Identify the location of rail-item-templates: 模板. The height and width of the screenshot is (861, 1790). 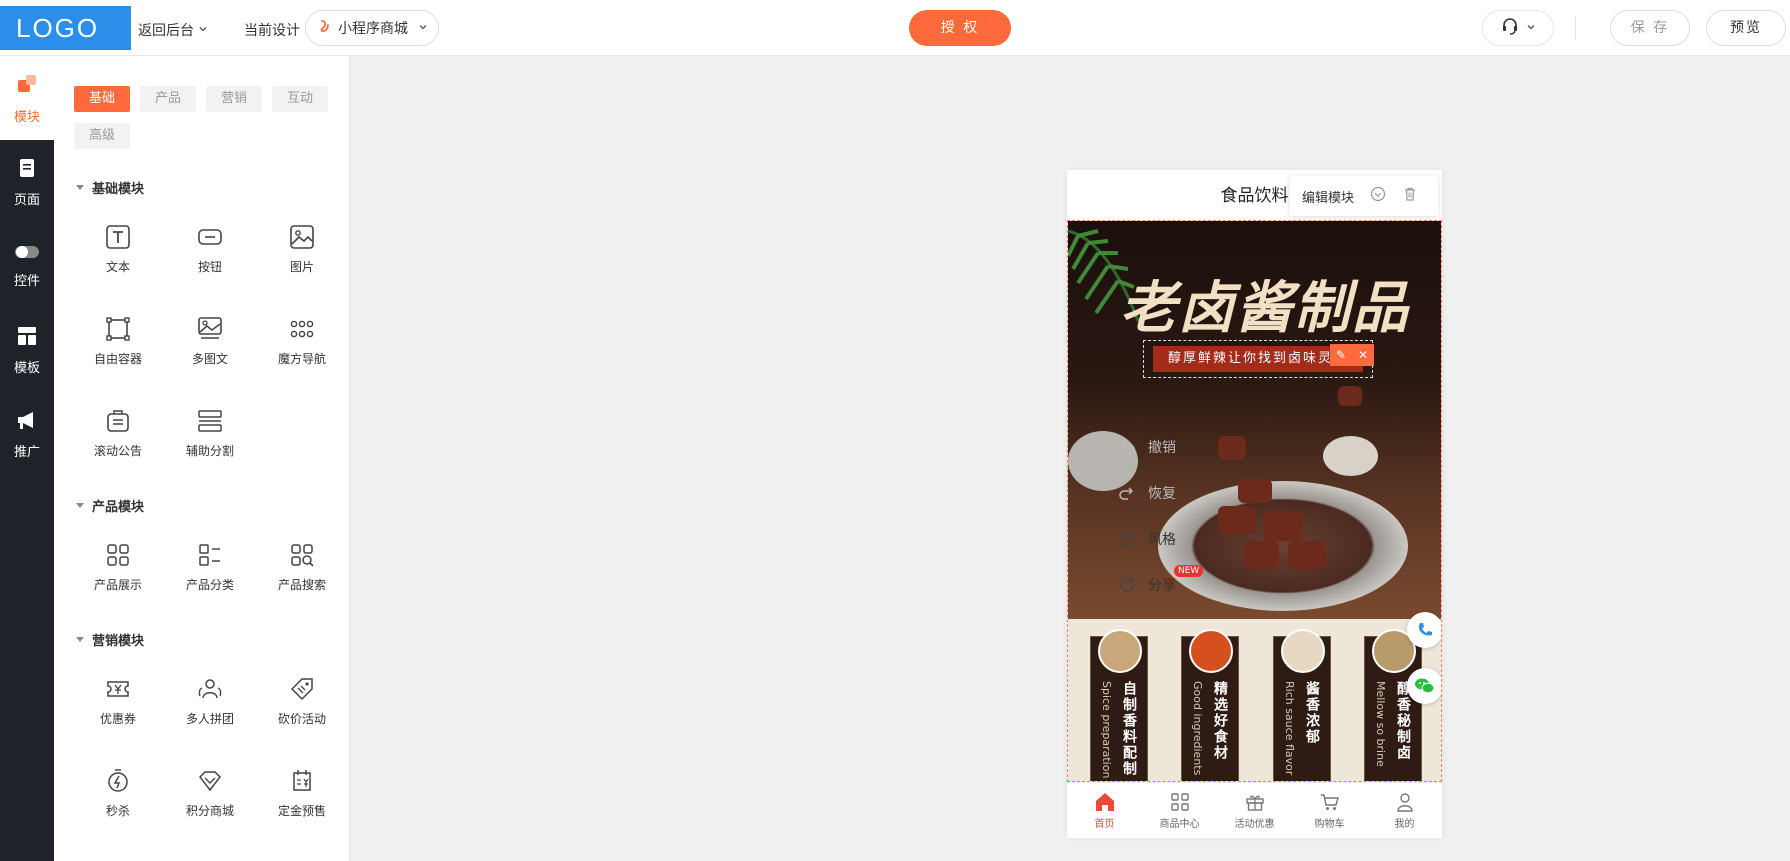
(27, 350).